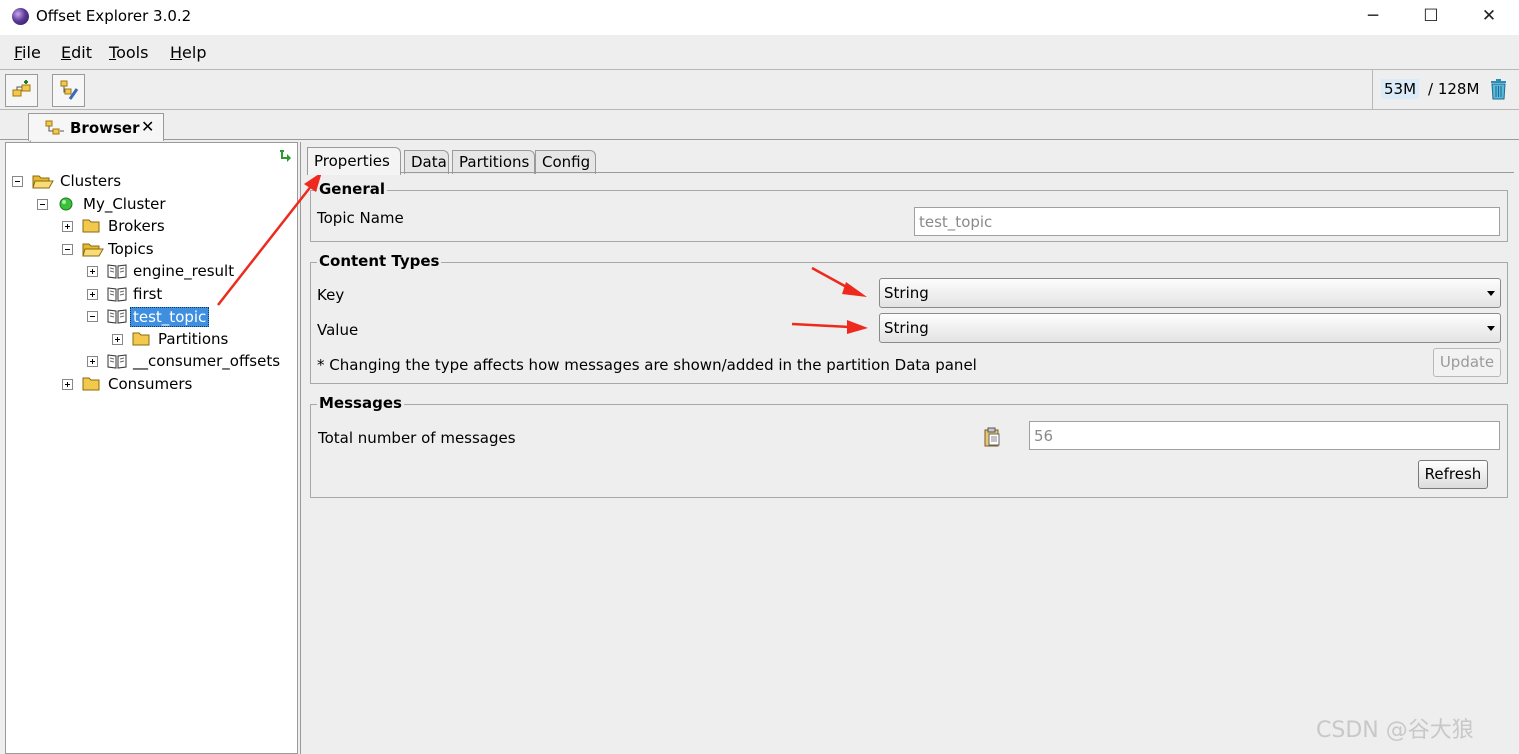 This screenshot has height=754, width=1519. I want to click on maximize-button: ☐, so click(1431, 16).